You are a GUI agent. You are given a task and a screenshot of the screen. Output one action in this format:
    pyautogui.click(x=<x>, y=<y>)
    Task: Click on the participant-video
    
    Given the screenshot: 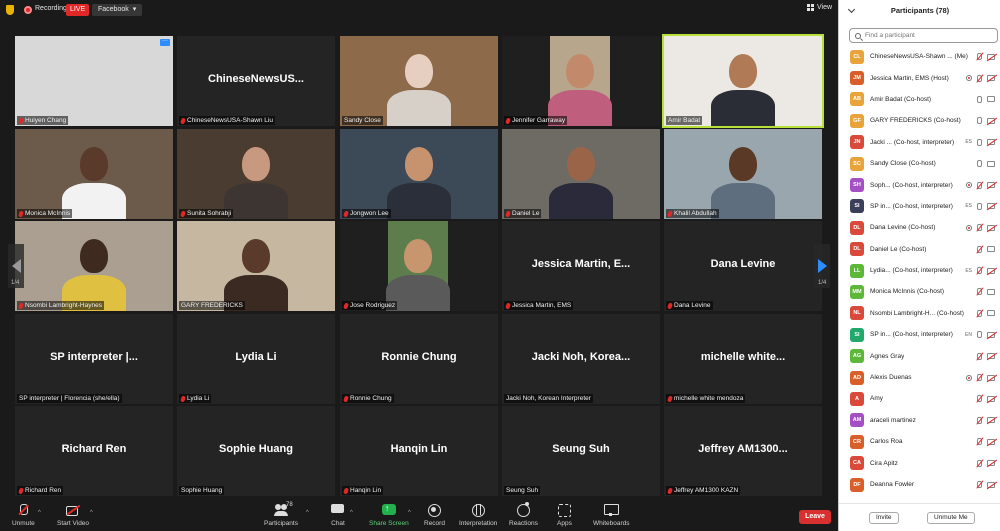 What is the action you would take?
    pyautogui.click(x=743, y=81)
    